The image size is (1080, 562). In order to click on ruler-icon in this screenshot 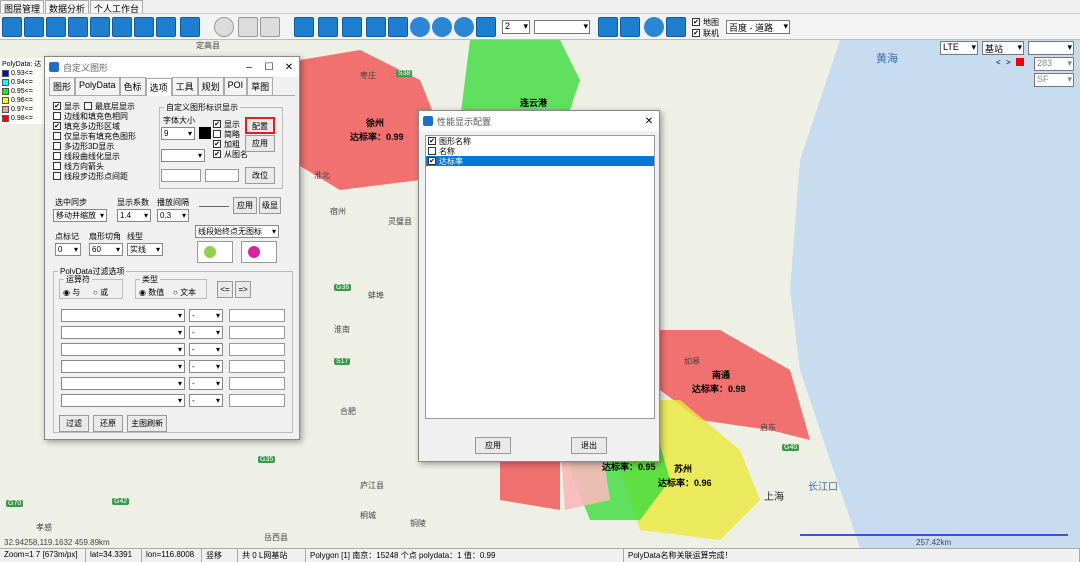, I will do `click(352, 27)`.